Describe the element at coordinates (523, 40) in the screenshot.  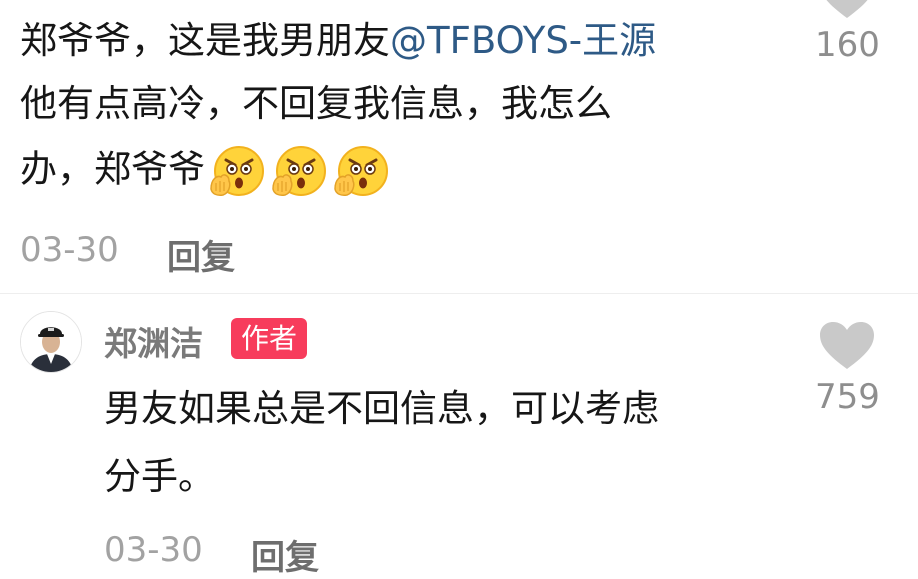
I see `user-mention-link: @TFBOYS-王源` at that location.